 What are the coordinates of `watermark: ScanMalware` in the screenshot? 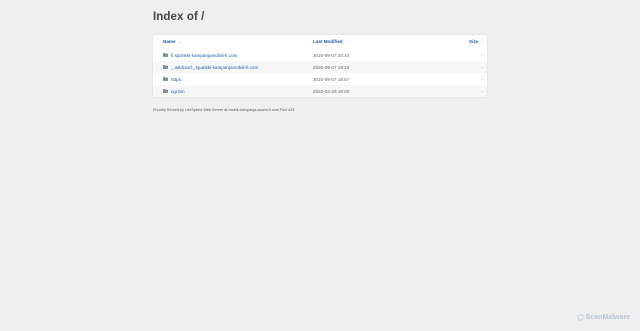 It's located at (603, 317).